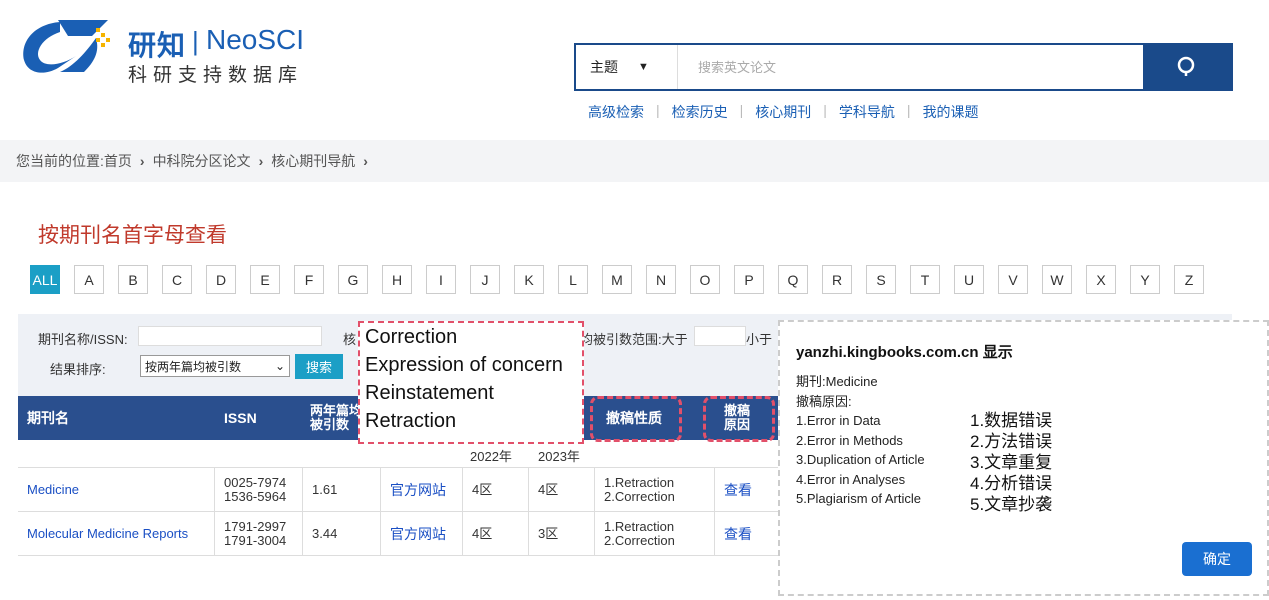 This screenshot has width=1269, height=600. I want to click on search-input, so click(910, 67).